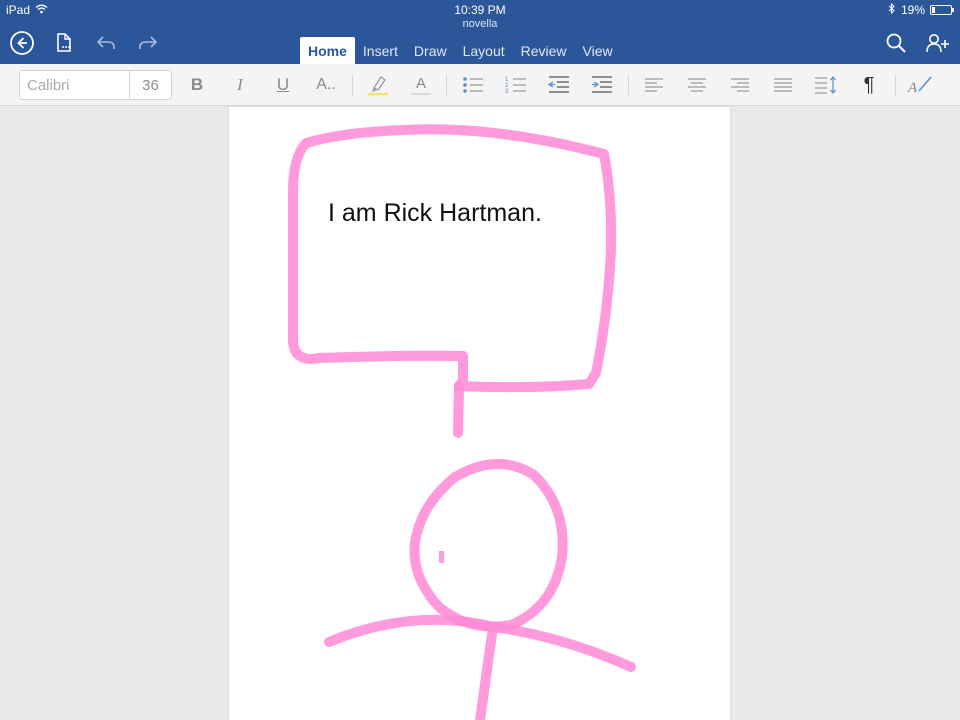 This screenshot has width=960, height=720. What do you see at coordinates (896, 43) in the screenshot?
I see `search-icon` at bounding box center [896, 43].